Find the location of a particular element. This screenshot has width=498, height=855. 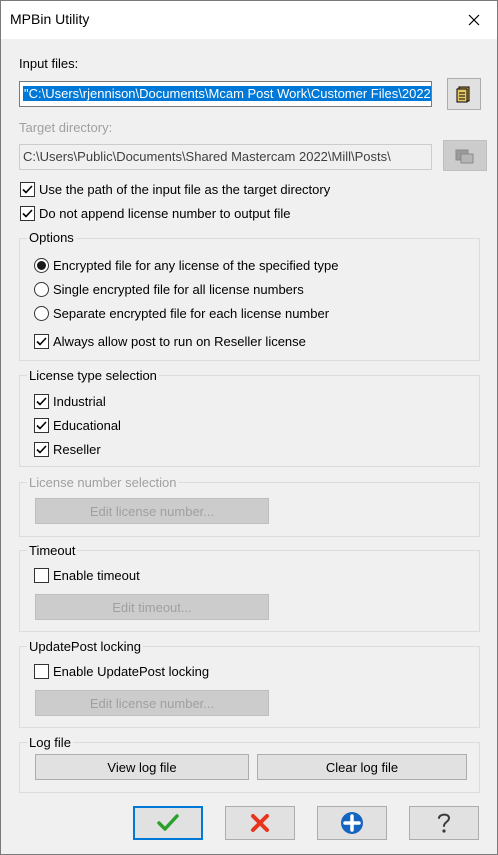

add-button is located at coordinates (352, 823).